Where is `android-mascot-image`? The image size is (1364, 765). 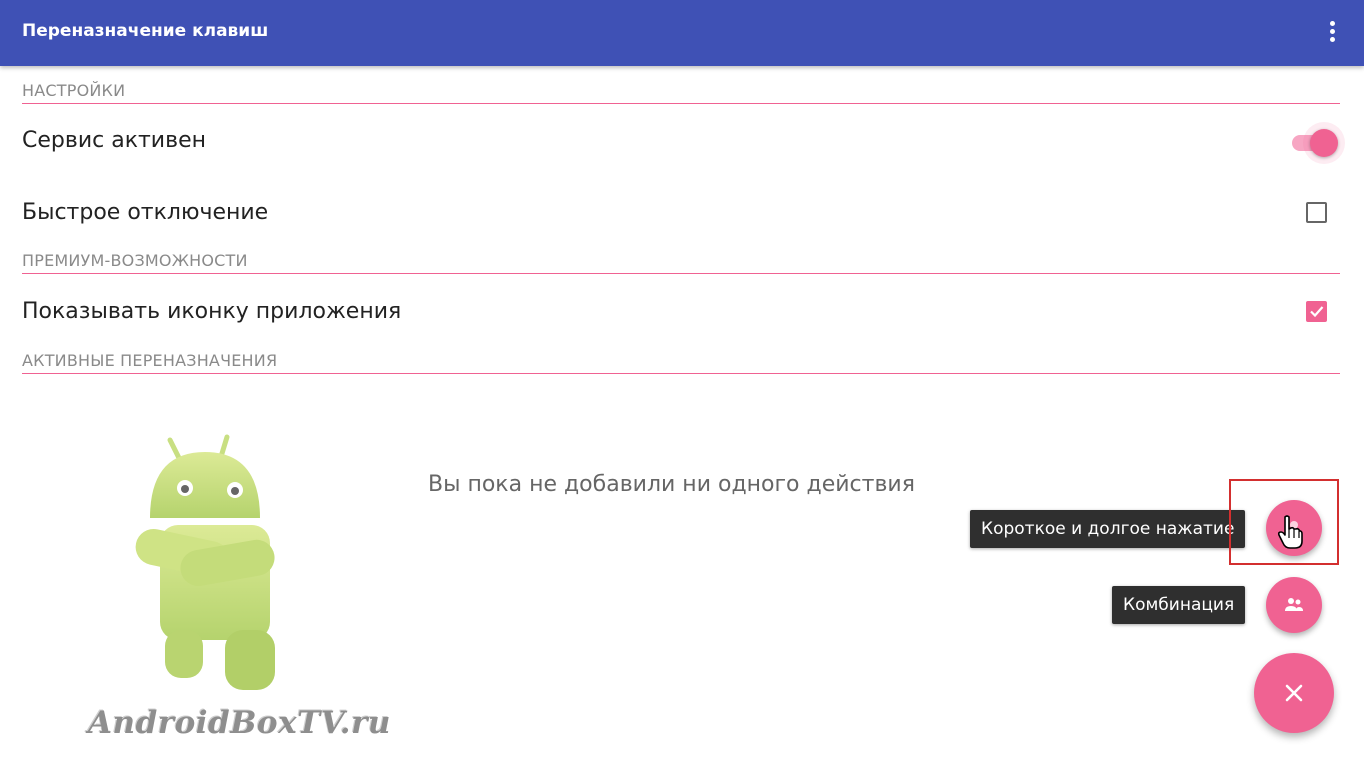
android-mascot-image is located at coordinates (205, 562).